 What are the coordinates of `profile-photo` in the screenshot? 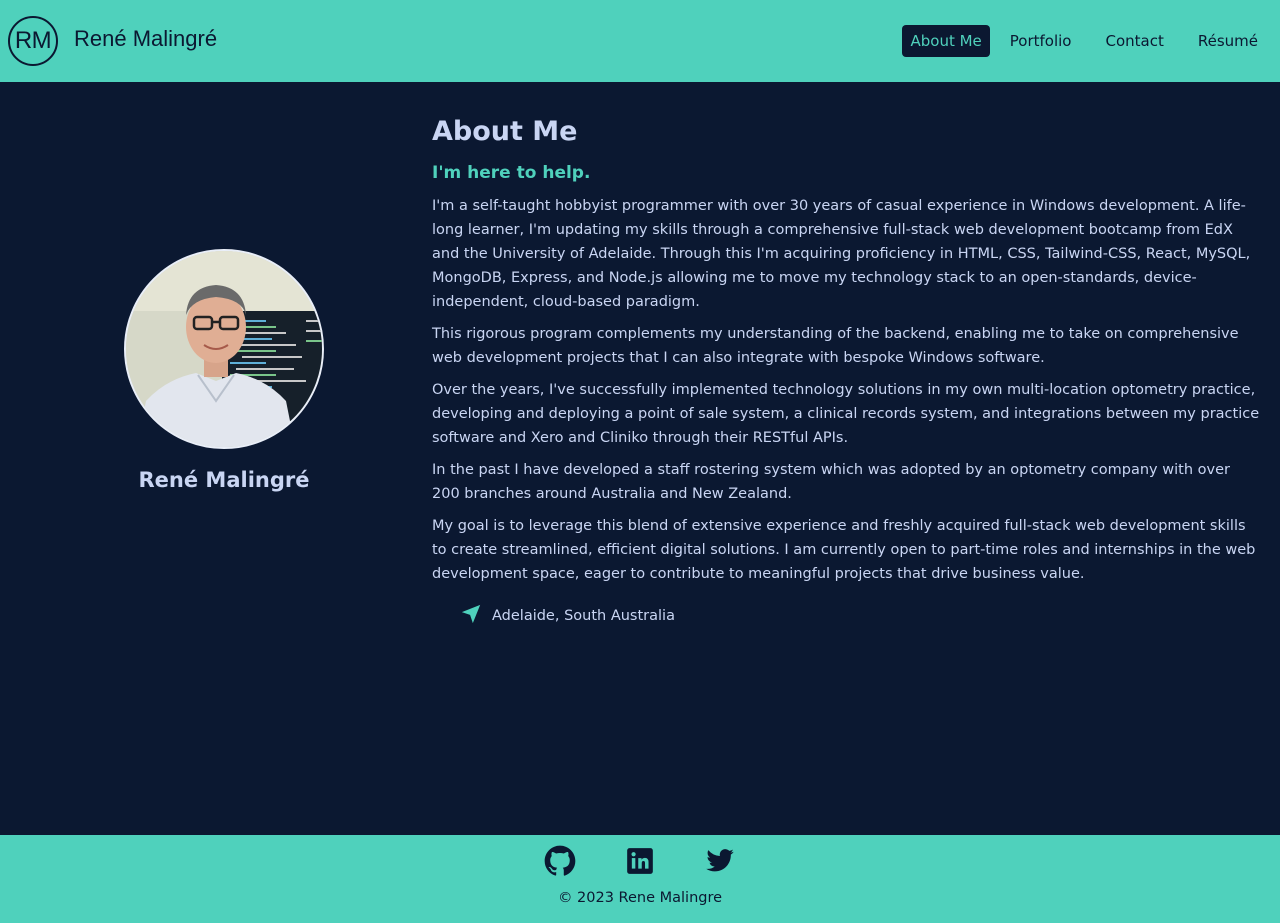 It's located at (224, 349).